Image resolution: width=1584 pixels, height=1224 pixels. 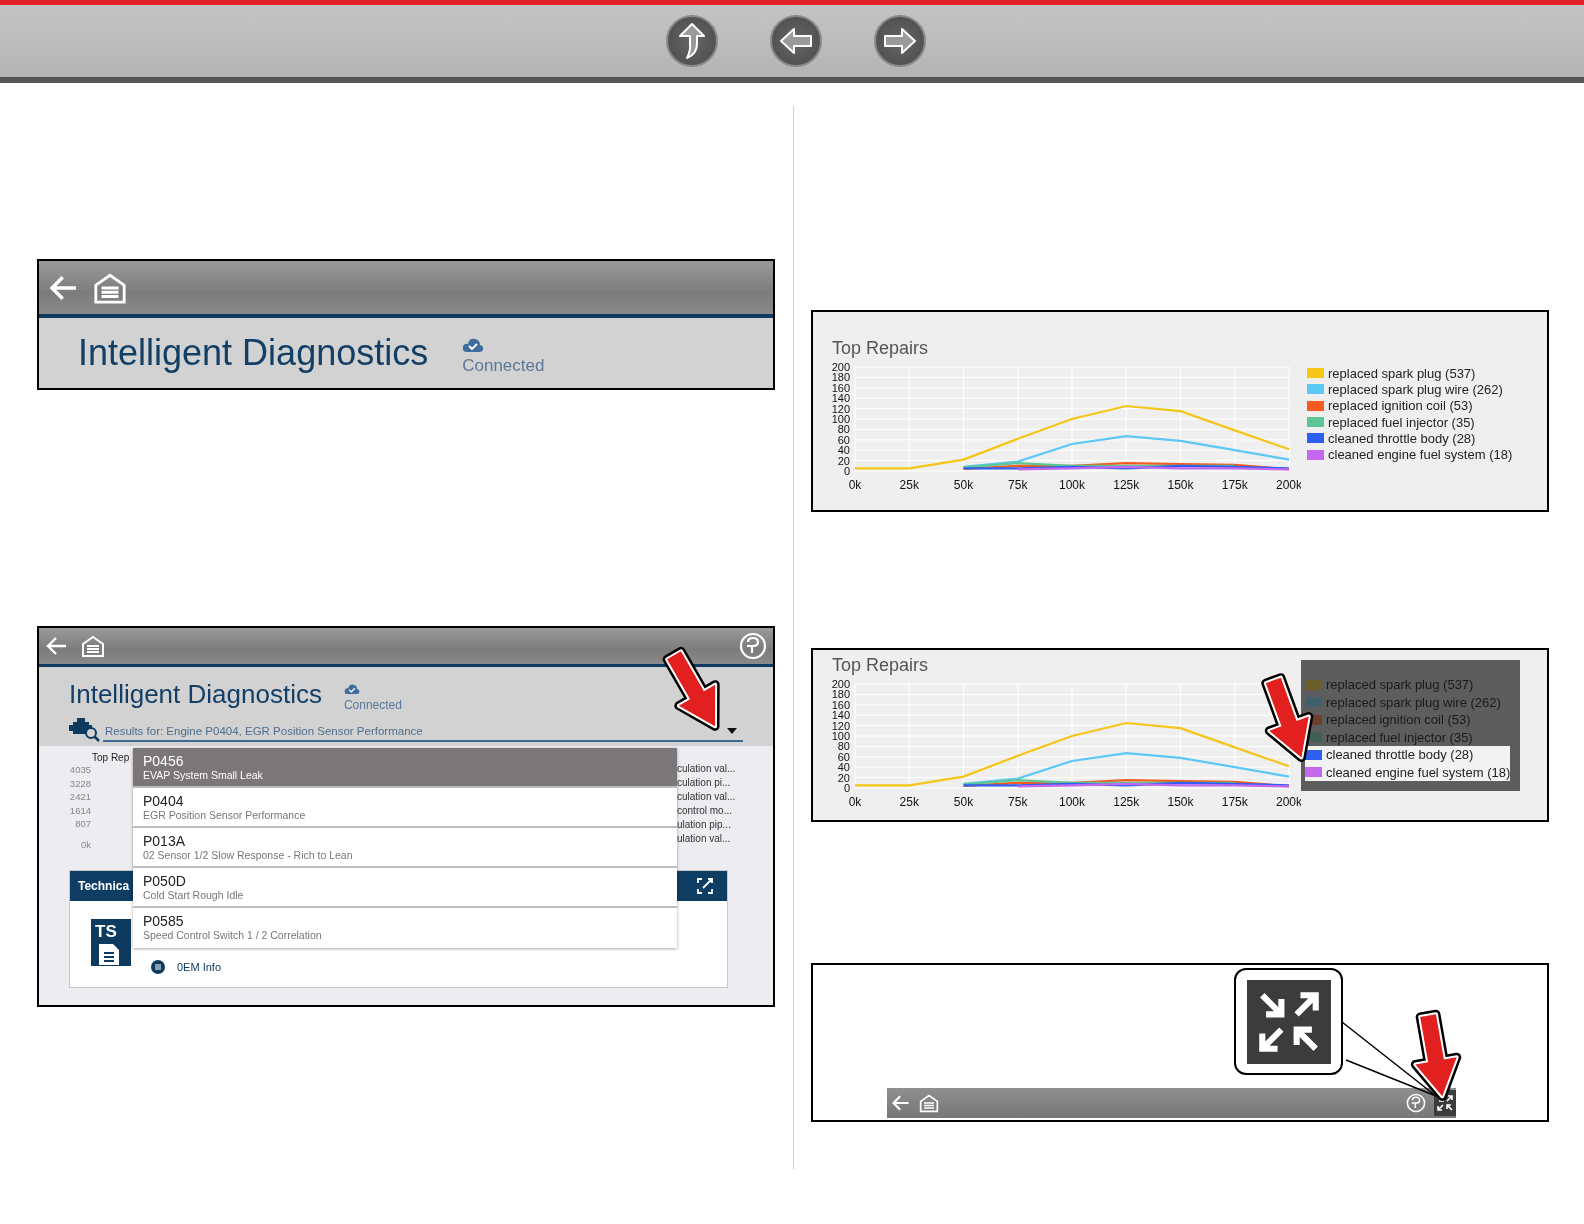 I want to click on axis-label: 3228, so click(x=80, y=783).